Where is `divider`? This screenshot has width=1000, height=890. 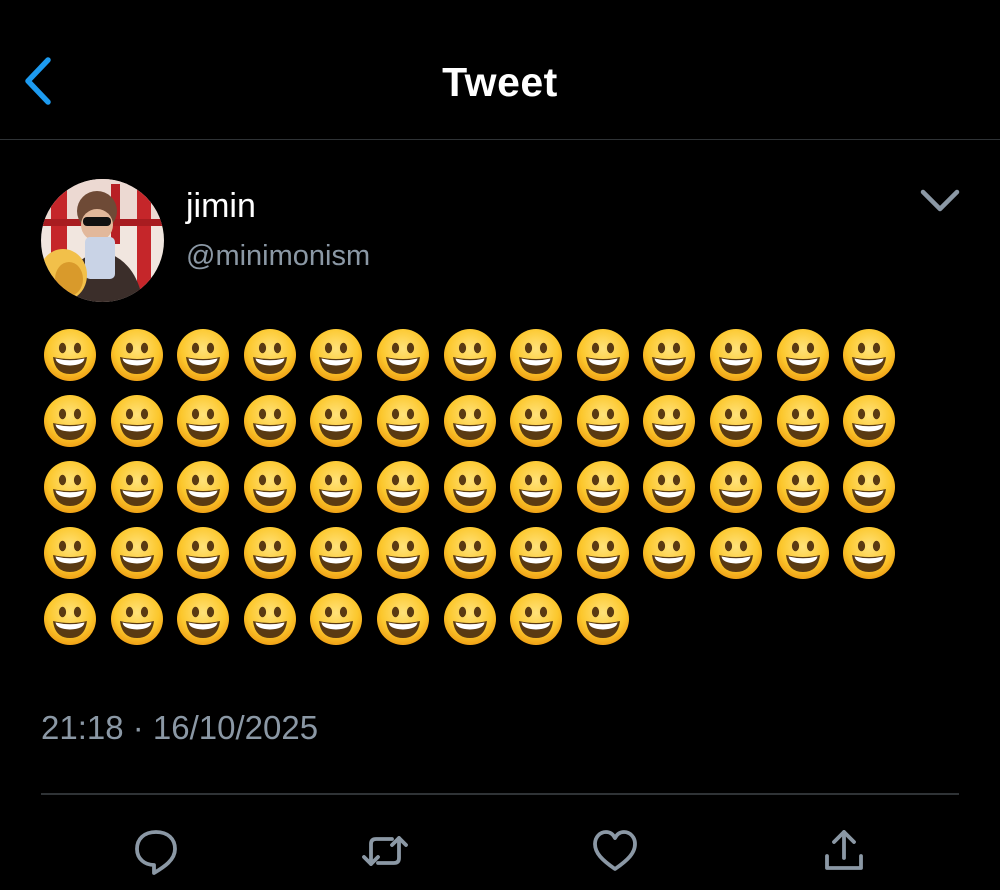 divider is located at coordinates (500, 794).